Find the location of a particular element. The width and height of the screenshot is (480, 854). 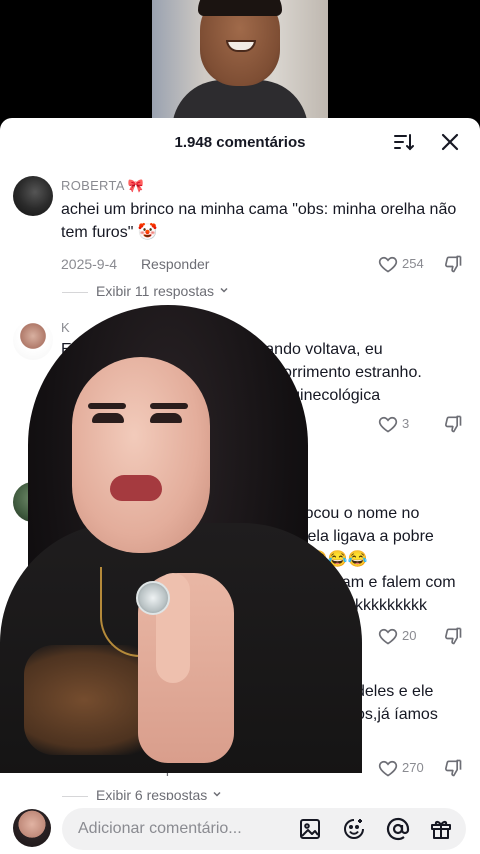

view-replies-button: Exibir 11 respostas is located at coordinates (146, 291).